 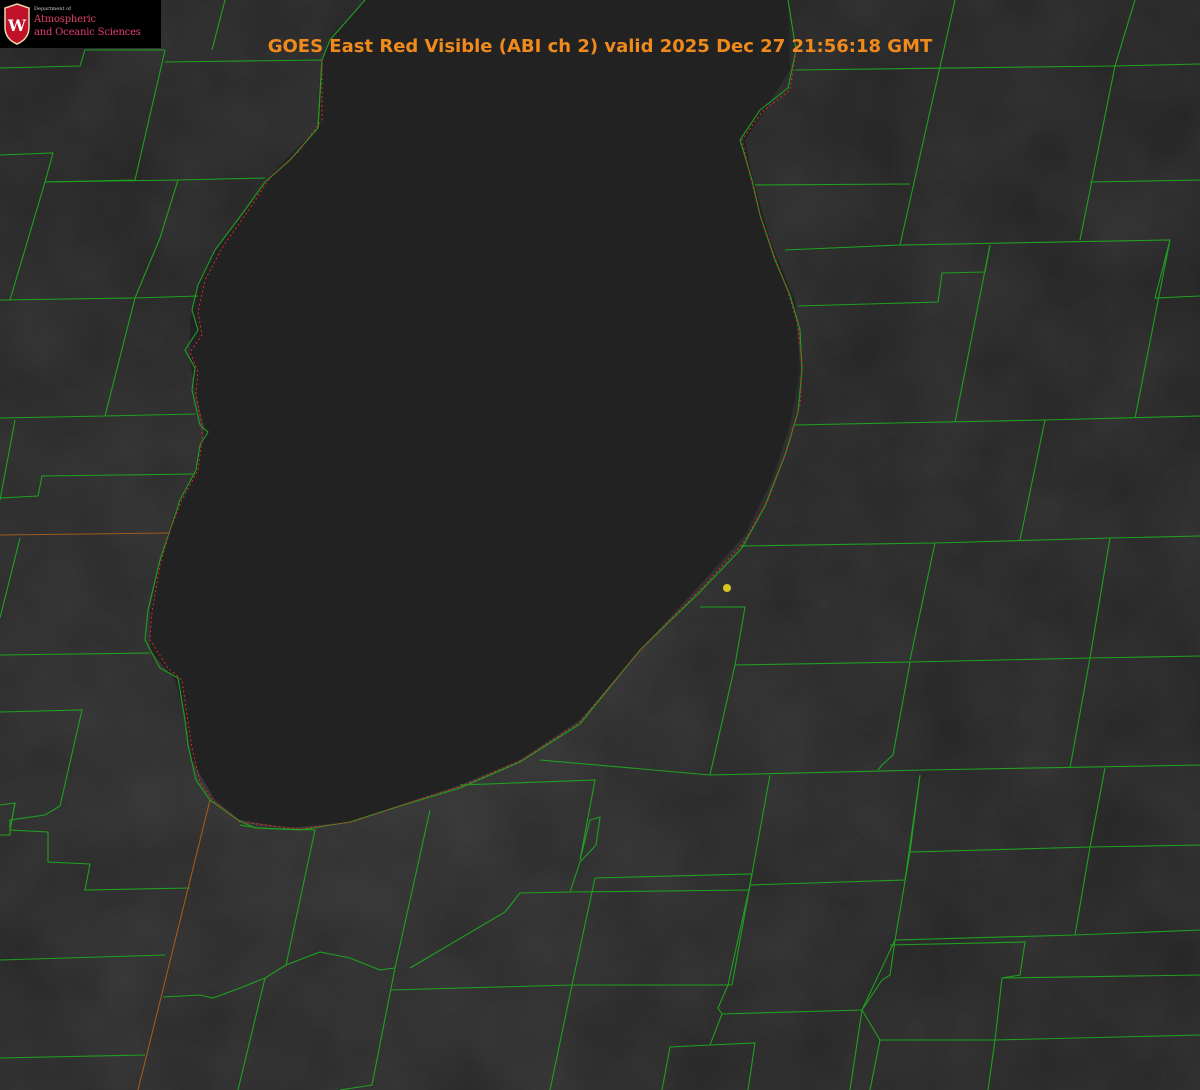 What do you see at coordinates (727, 588) in the screenshot?
I see `point-marker-icon` at bounding box center [727, 588].